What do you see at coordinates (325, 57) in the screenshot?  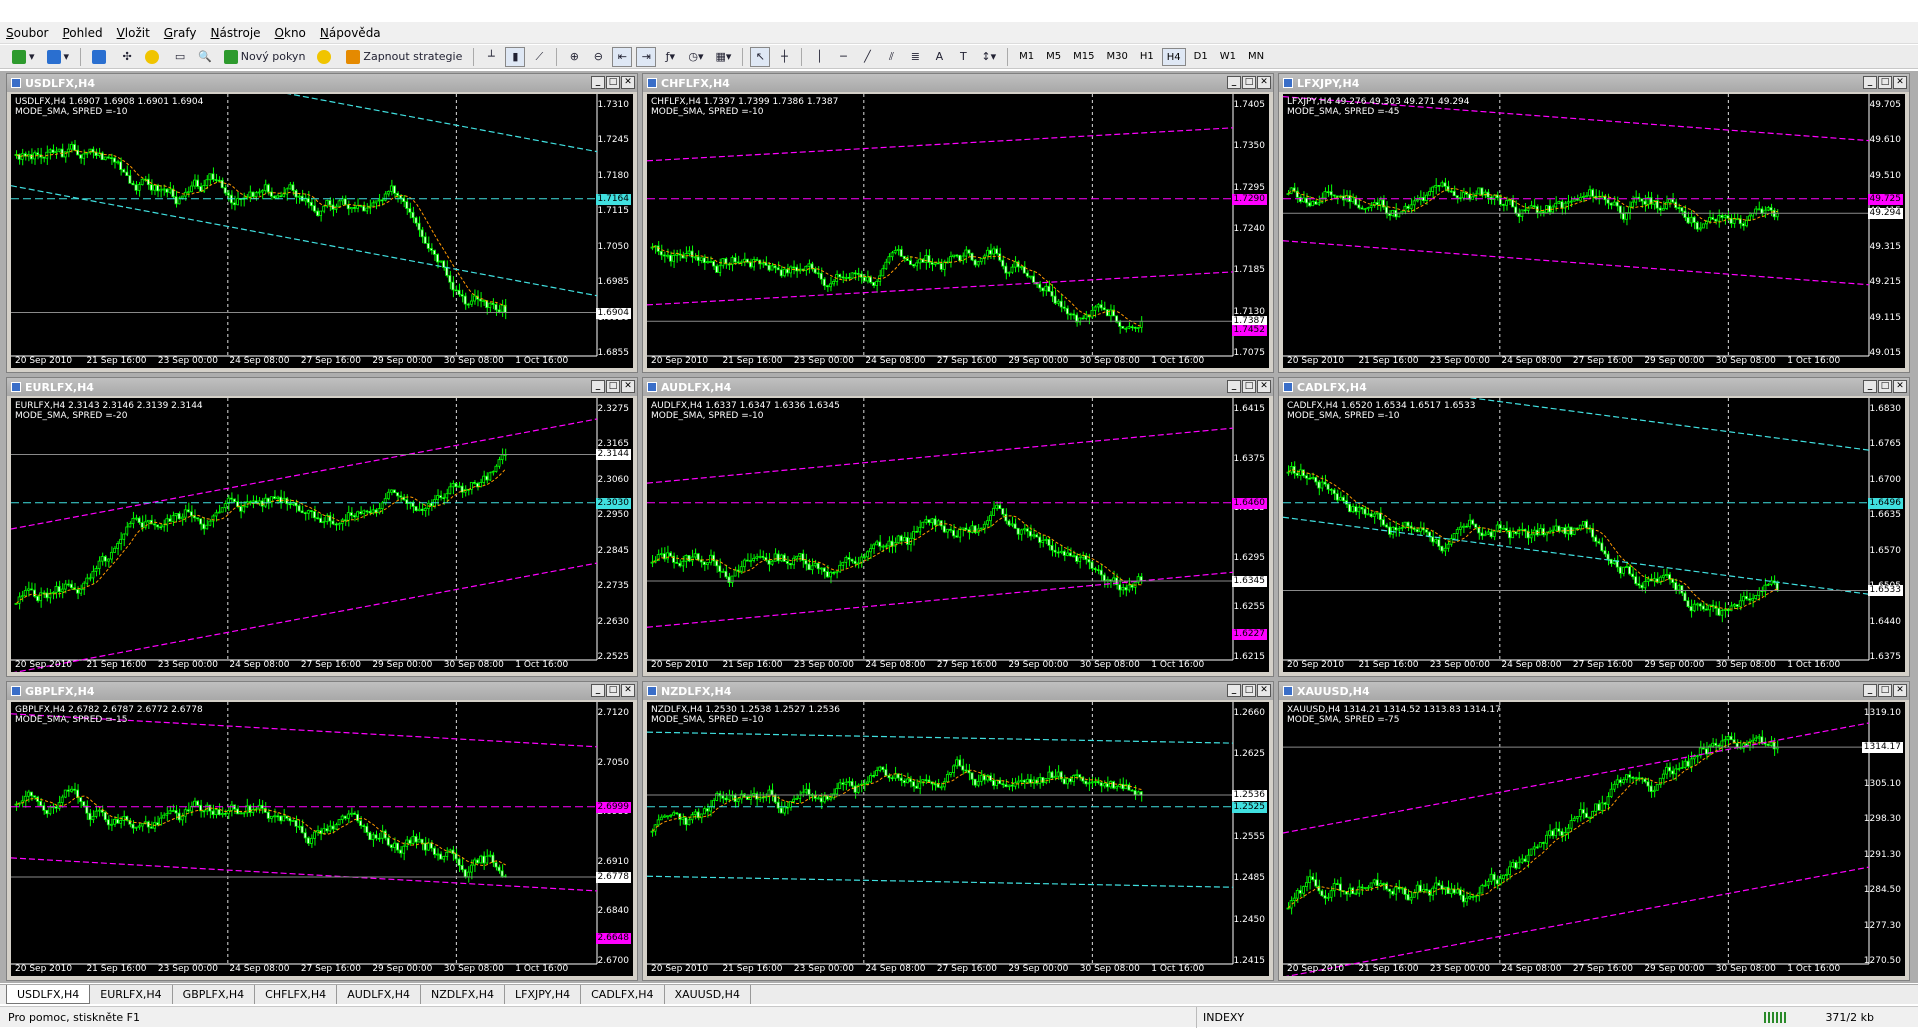 I see `metaeditor-button` at bounding box center [325, 57].